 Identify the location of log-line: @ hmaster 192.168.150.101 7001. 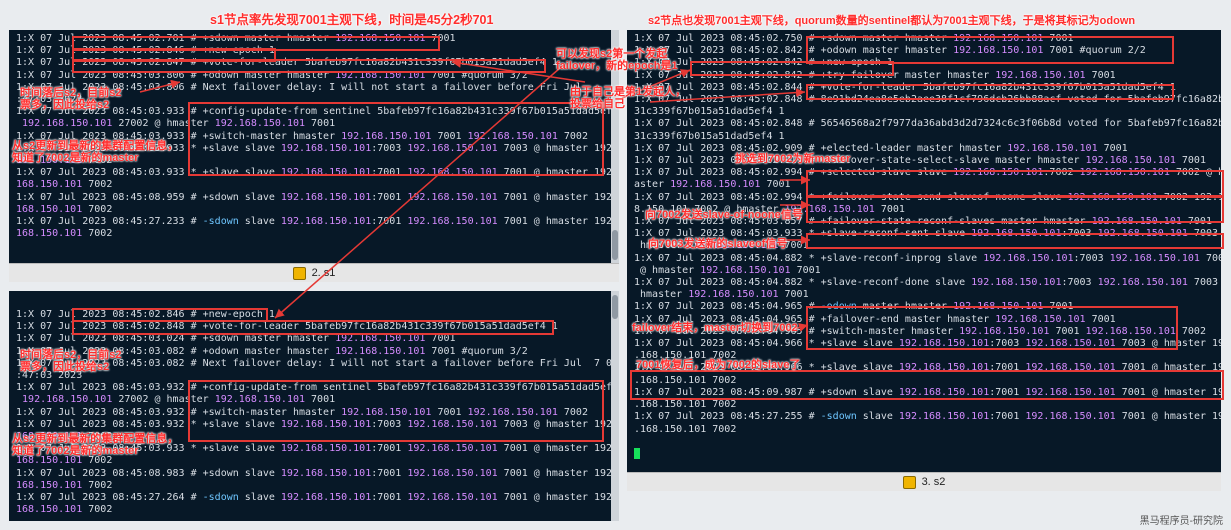
(727, 270).